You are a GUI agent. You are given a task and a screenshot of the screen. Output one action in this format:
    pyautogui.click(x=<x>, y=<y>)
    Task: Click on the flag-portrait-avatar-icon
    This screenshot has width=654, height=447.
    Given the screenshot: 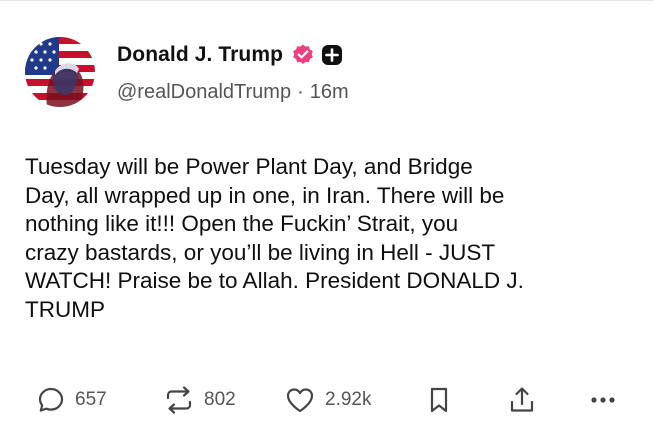 What is the action you would take?
    pyautogui.click(x=60, y=72)
    